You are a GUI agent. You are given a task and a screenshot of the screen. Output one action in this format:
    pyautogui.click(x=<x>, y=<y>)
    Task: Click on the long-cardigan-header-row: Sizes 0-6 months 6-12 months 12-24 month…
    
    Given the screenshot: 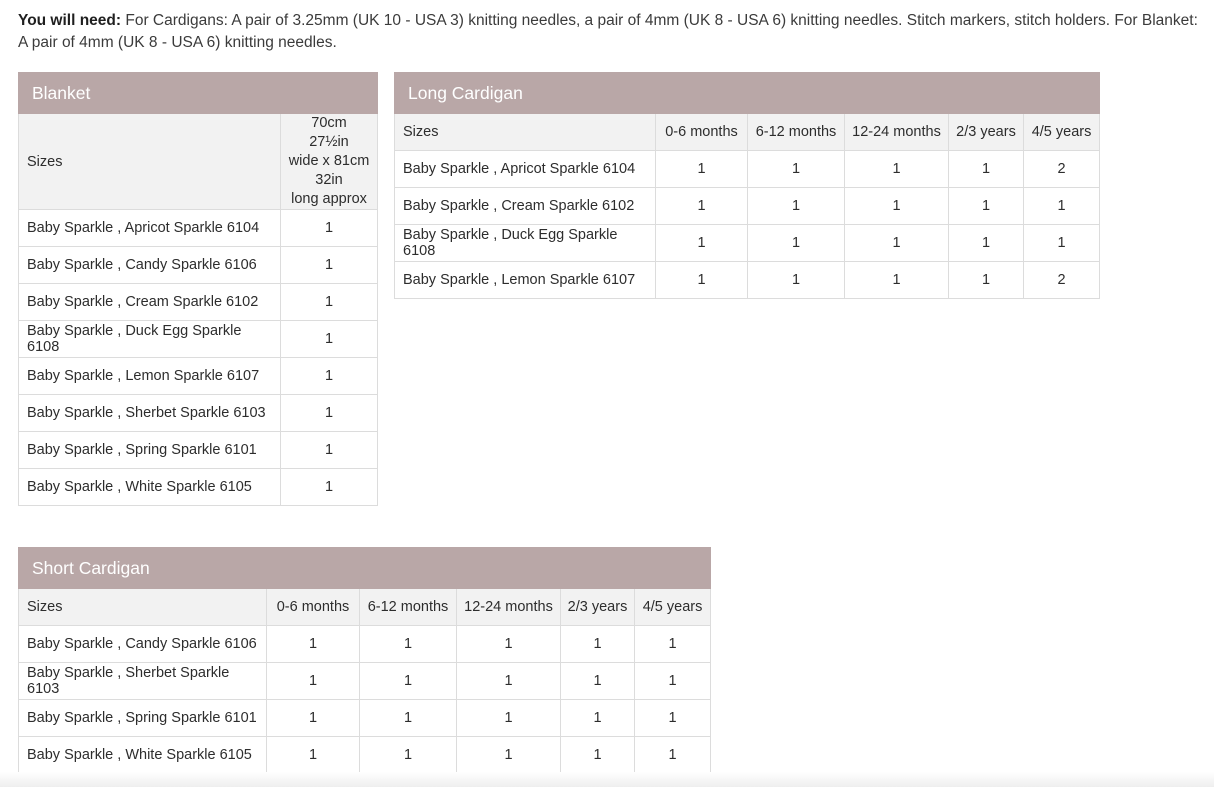 What is the action you would take?
    pyautogui.click(x=747, y=132)
    